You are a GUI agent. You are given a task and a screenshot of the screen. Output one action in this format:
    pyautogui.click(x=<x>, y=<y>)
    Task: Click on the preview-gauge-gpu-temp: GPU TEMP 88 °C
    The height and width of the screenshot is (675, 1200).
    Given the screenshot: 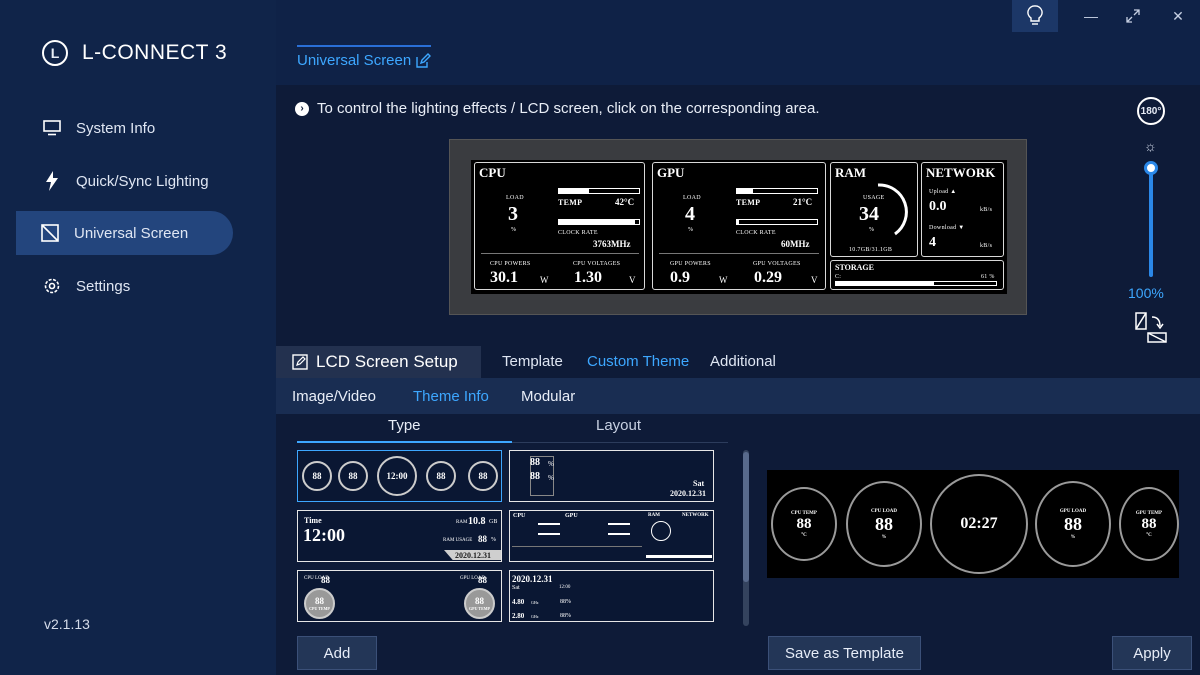 What is the action you would take?
    pyautogui.click(x=1149, y=524)
    